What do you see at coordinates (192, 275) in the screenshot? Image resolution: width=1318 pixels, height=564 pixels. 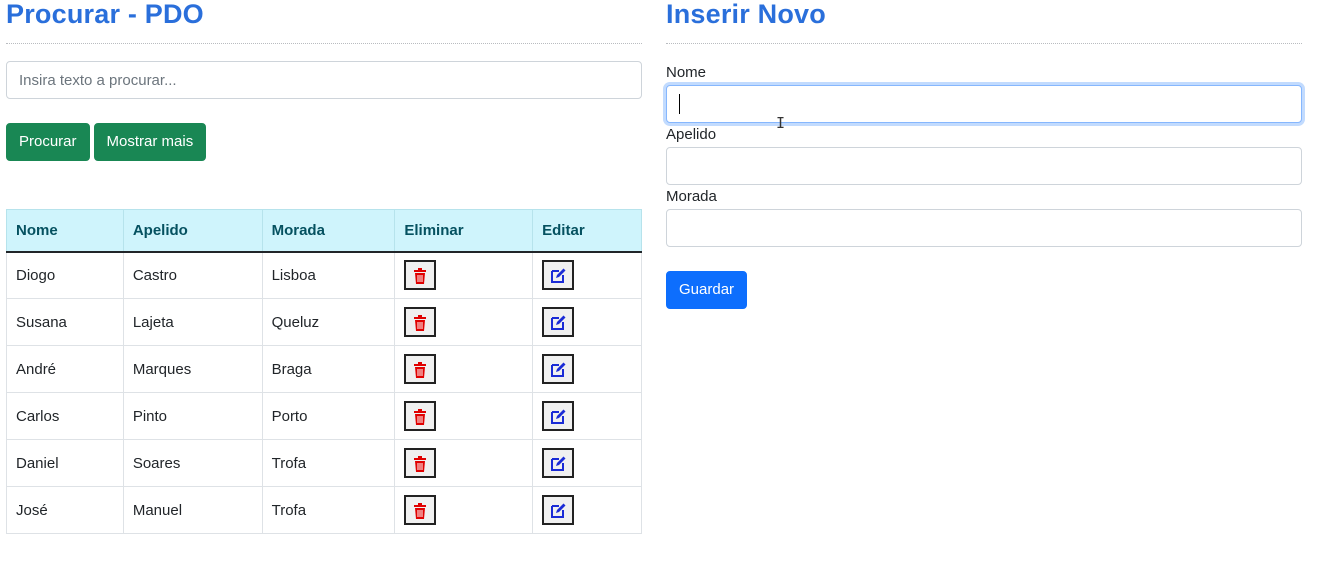 I see `cell-apelido: Castro` at bounding box center [192, 275].